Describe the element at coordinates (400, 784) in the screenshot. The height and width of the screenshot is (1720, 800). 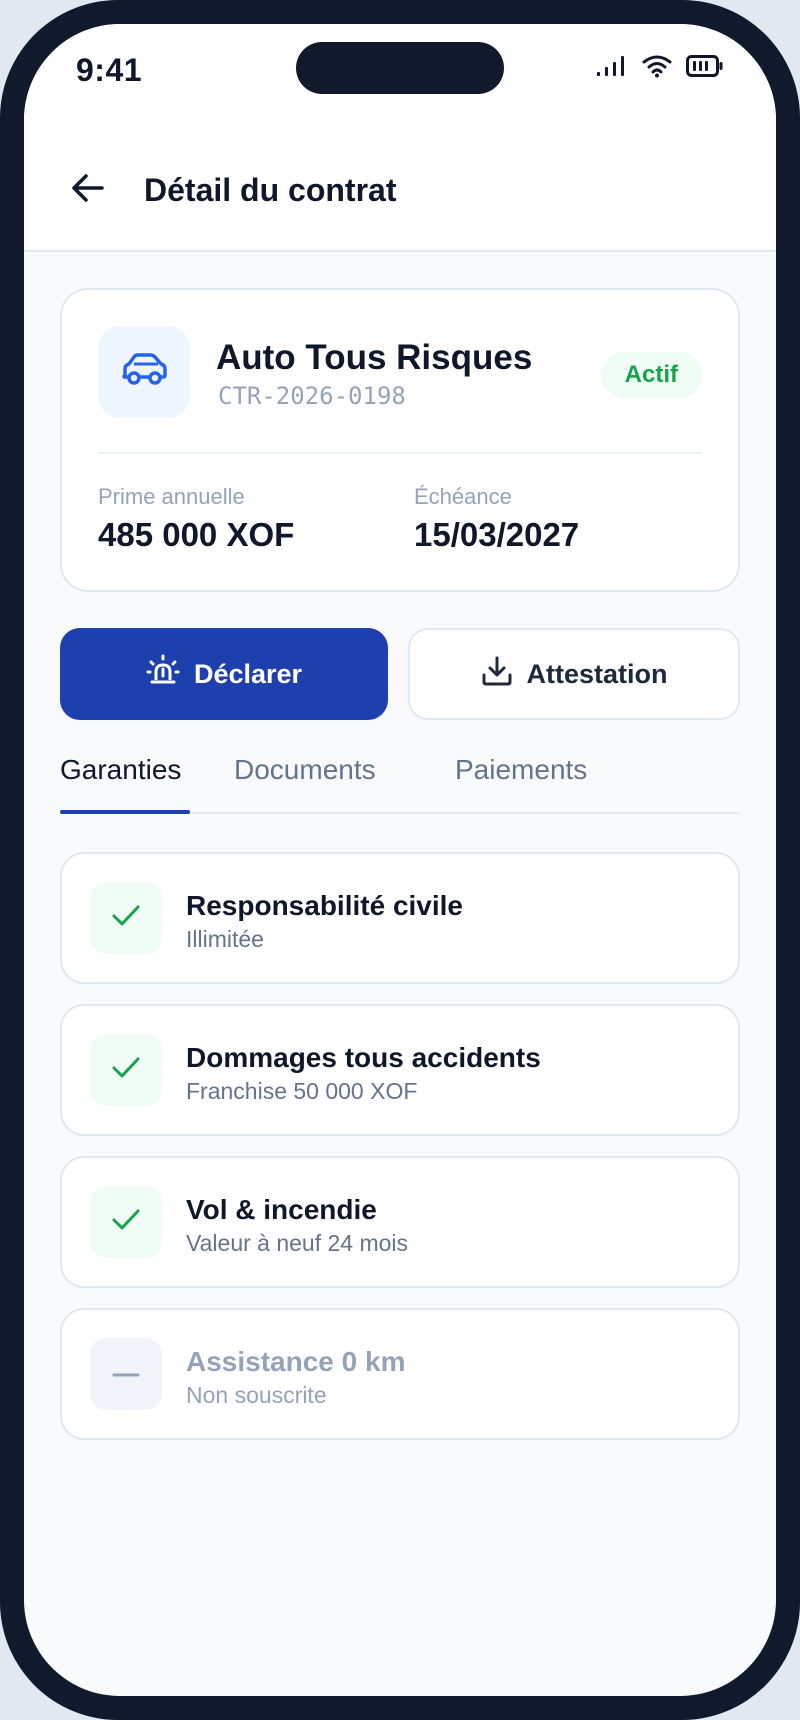
I see `tab-bar: Garanties Documents Paiements` at that location.